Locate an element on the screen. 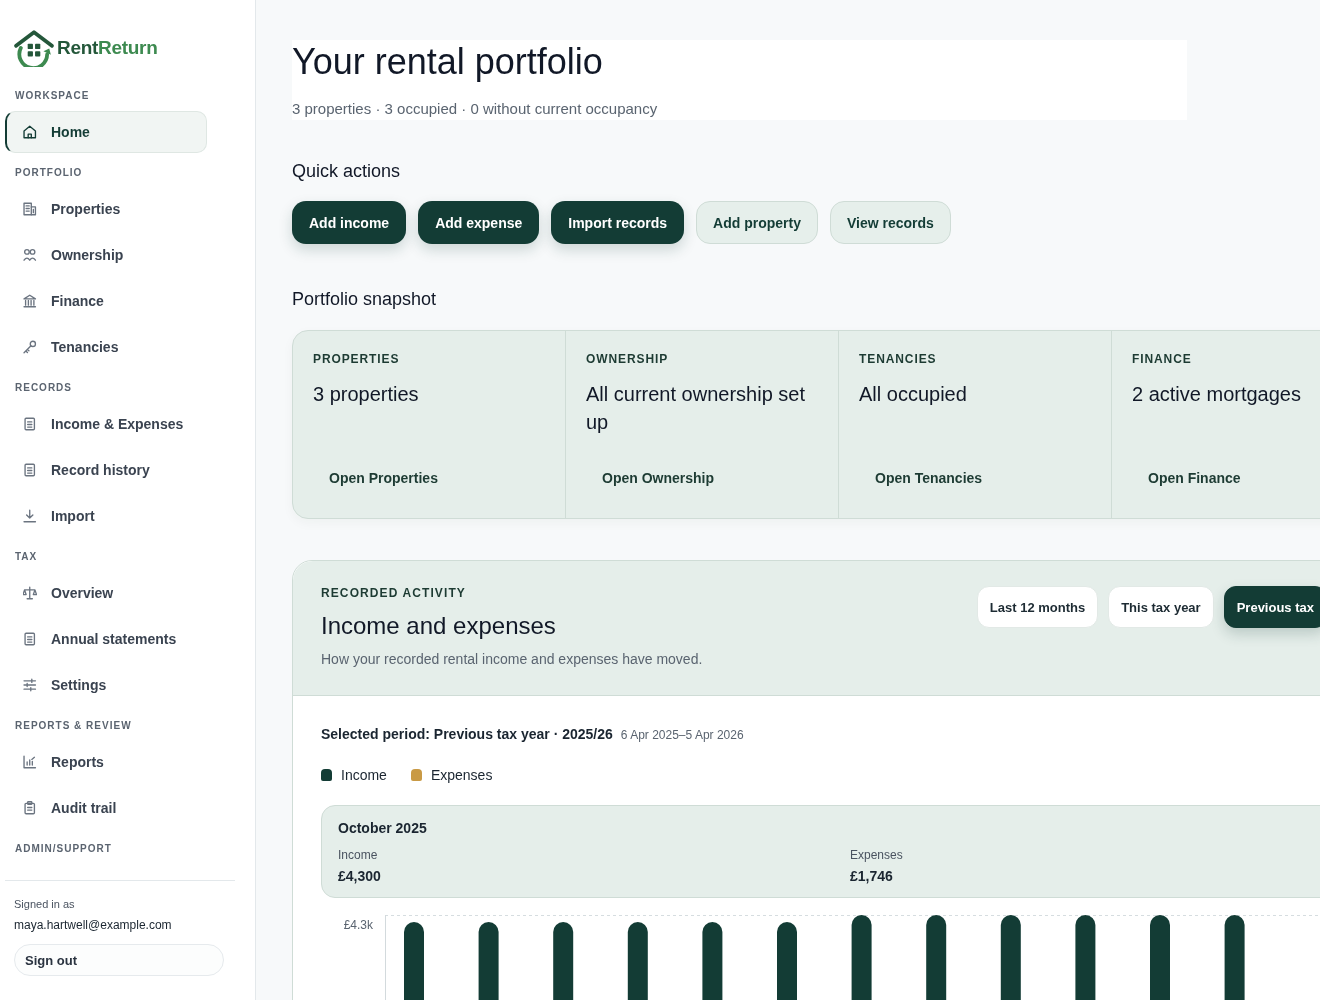 The image size is (1320, 1000). period-button: Last 12 months is located at coordinates (1037, 607).